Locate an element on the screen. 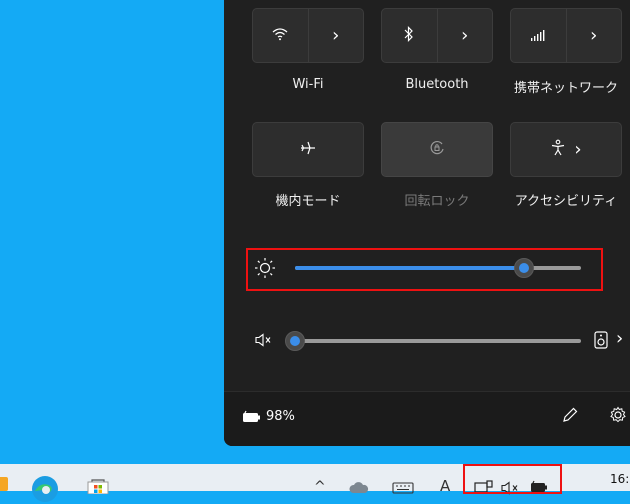 This screenshot has width=630, height=504. cellular-toggle is located at coordinates (539, 35).